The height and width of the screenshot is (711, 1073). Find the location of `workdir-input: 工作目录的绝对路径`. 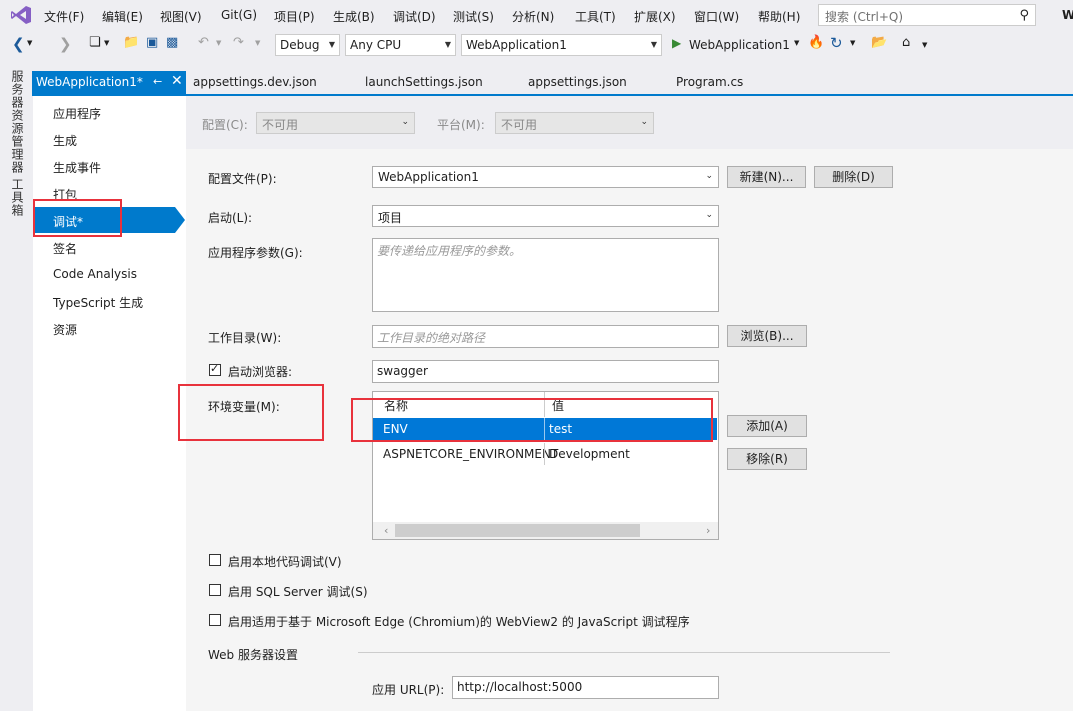

workdir-input: 工作目录的绝对路径 is located at coordinates (545, 336).